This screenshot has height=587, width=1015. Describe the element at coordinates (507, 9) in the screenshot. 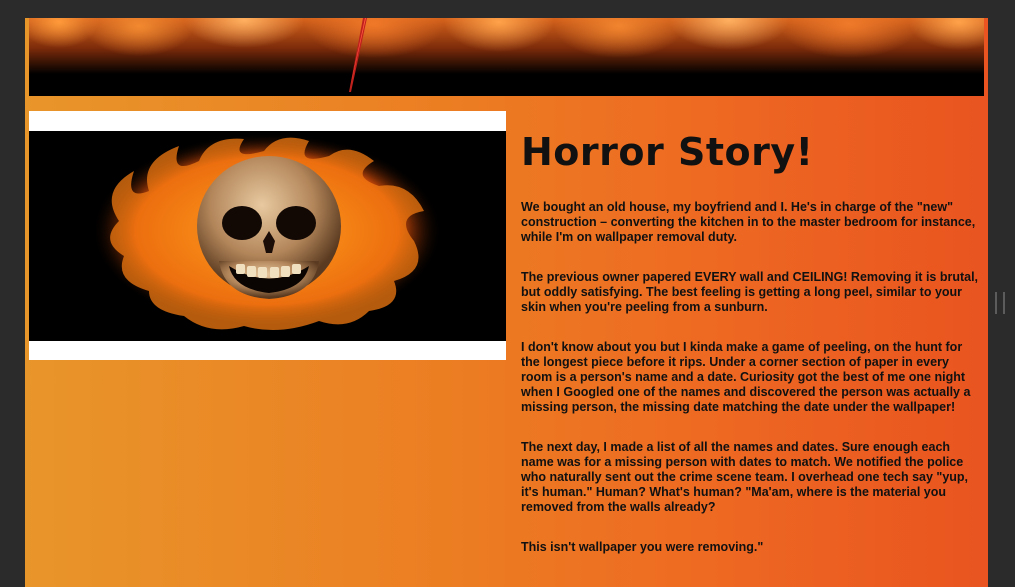

I see `browser-top-bar` at that location.